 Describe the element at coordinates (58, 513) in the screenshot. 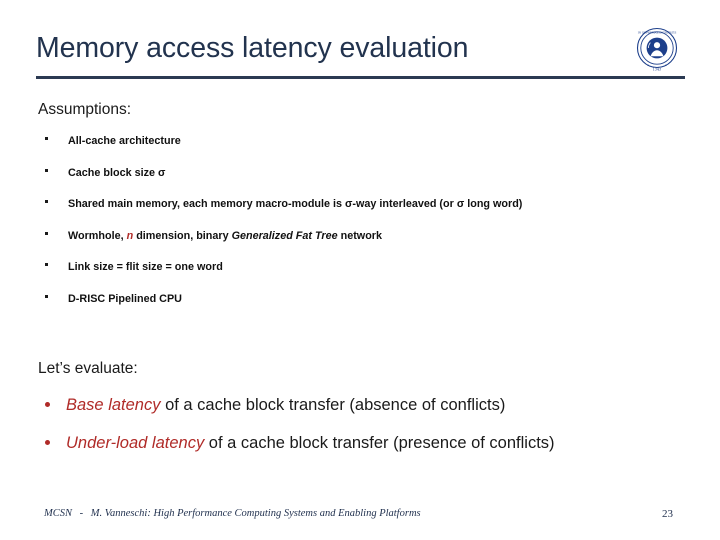

I see `footer-course: MCSN` at that location.